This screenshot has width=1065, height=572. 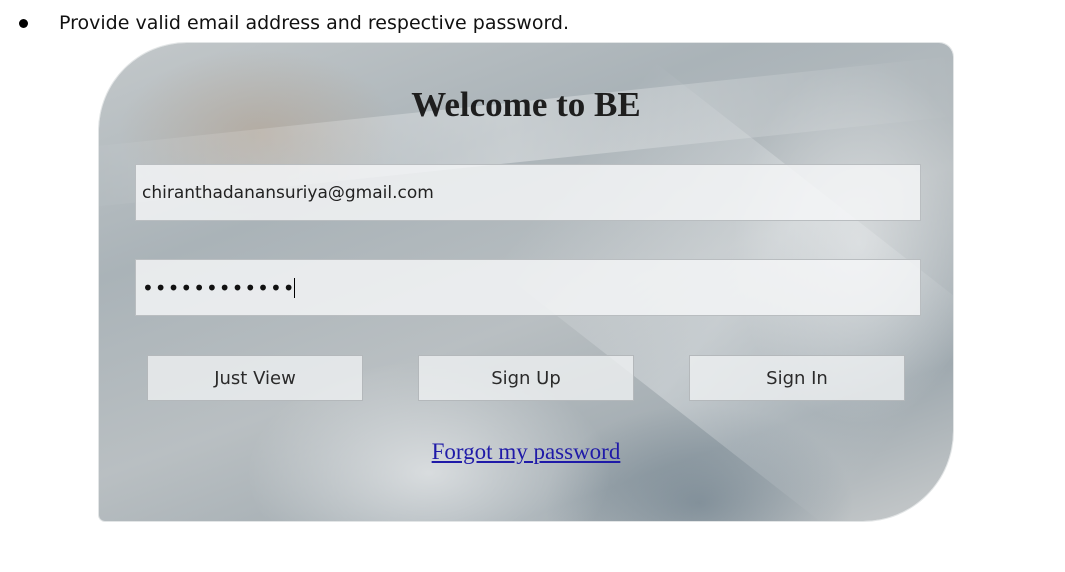 What do you see at coordinates (526, 378) in the screenshot?
I see `sign-up-button: Sign Up` at bounding box center [526, 378].